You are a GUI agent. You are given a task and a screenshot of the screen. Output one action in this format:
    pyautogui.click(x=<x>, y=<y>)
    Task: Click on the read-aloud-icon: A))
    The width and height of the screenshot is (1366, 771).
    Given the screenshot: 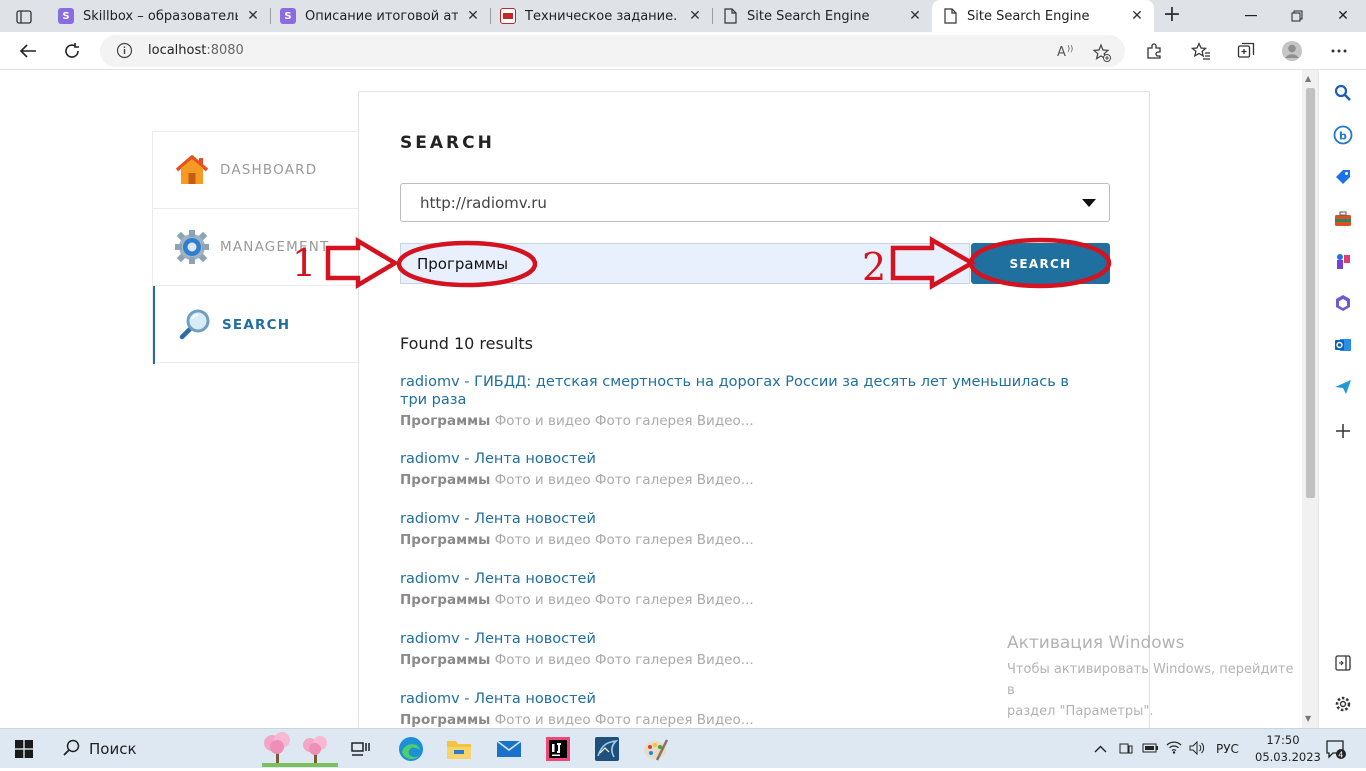 What is the action you would take?
    pyautogui.click(x=1067, y=53)
    